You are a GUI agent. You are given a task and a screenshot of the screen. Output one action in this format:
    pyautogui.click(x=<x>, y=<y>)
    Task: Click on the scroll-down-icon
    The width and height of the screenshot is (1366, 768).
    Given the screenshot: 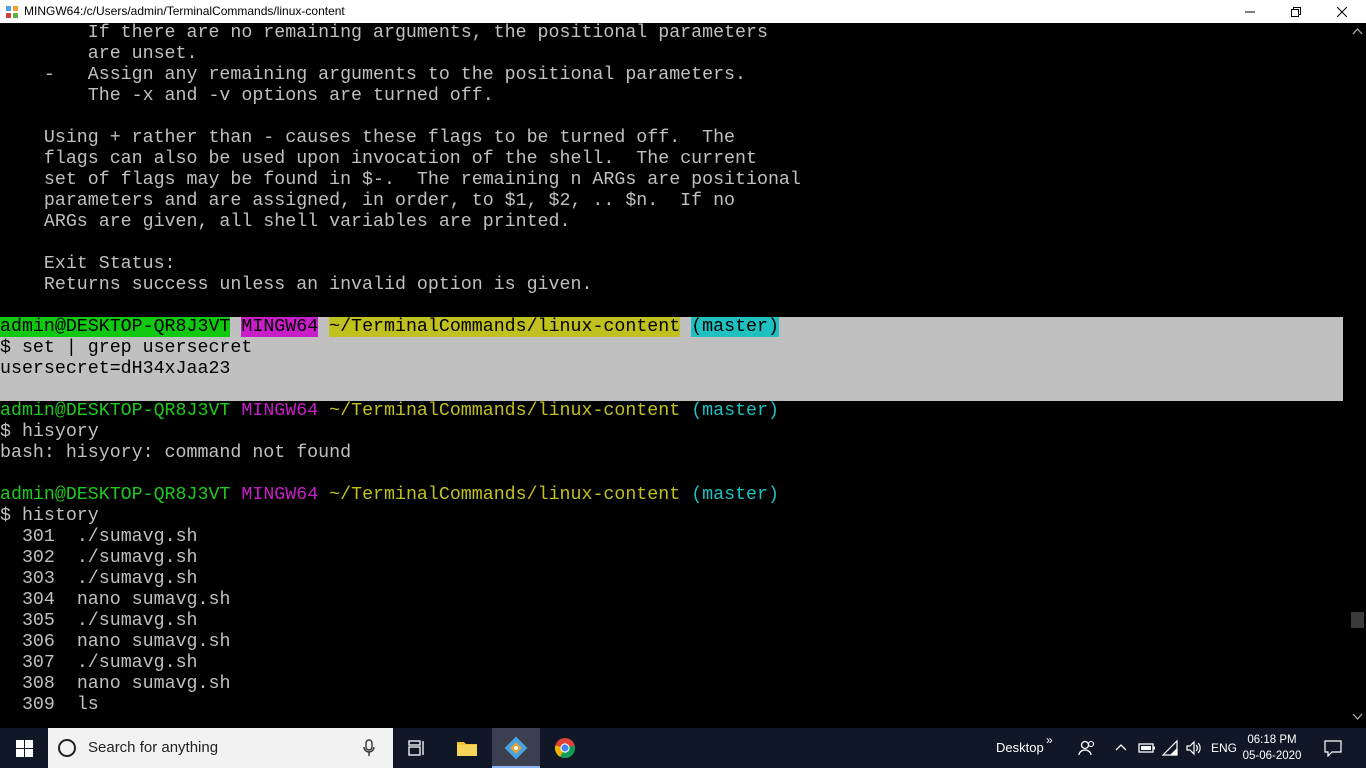 What is the action you would take?
    pyautogui.click(x=1357, y=717)
    